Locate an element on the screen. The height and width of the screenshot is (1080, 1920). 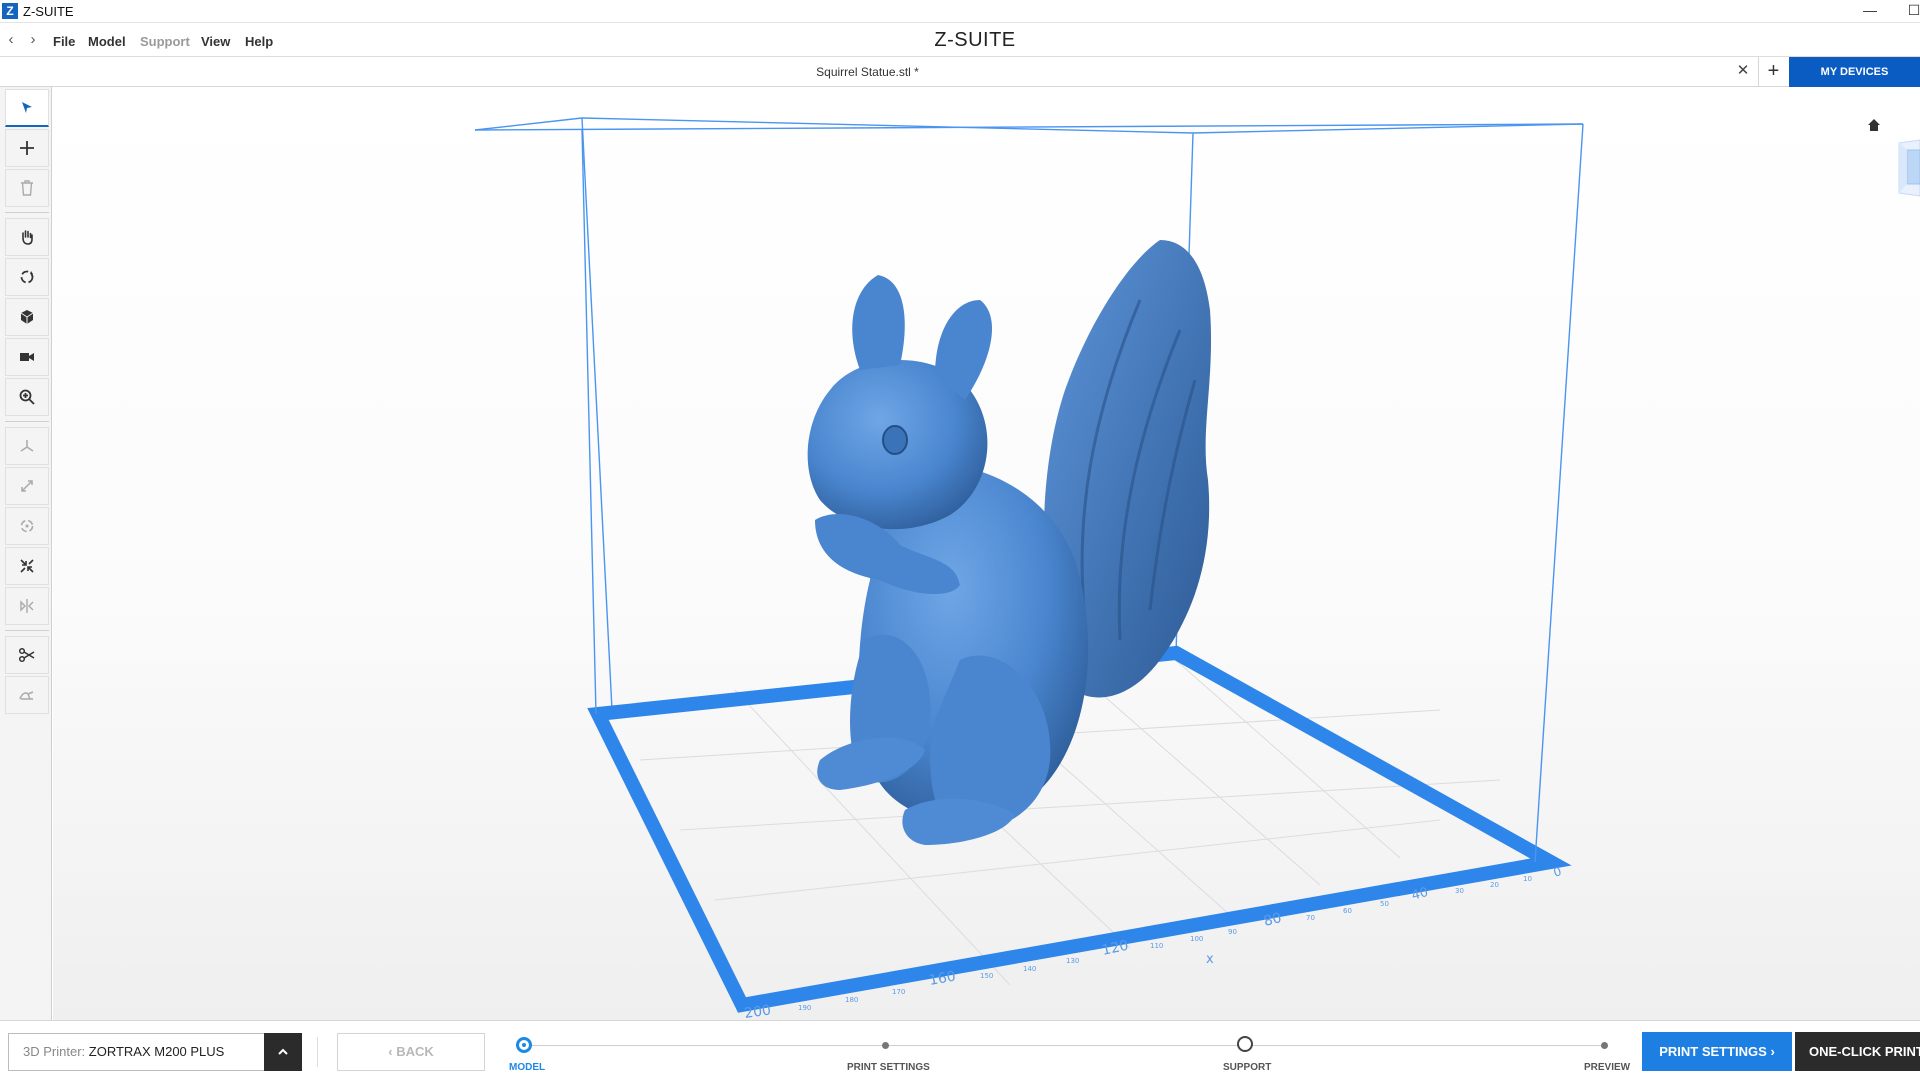
left-toolbar is located at coordinates (26, 553).